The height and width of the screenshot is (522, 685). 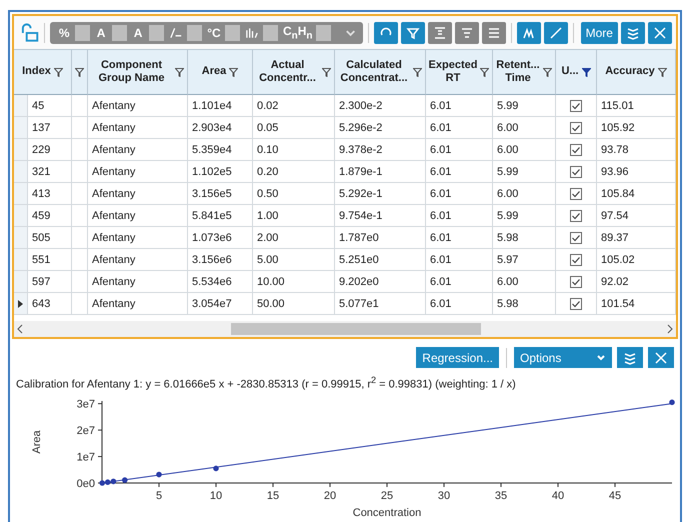 What do you see at coordinates (175, 33) in the screenshot?
I see `slash-icon` at bounding box center [175, 33].